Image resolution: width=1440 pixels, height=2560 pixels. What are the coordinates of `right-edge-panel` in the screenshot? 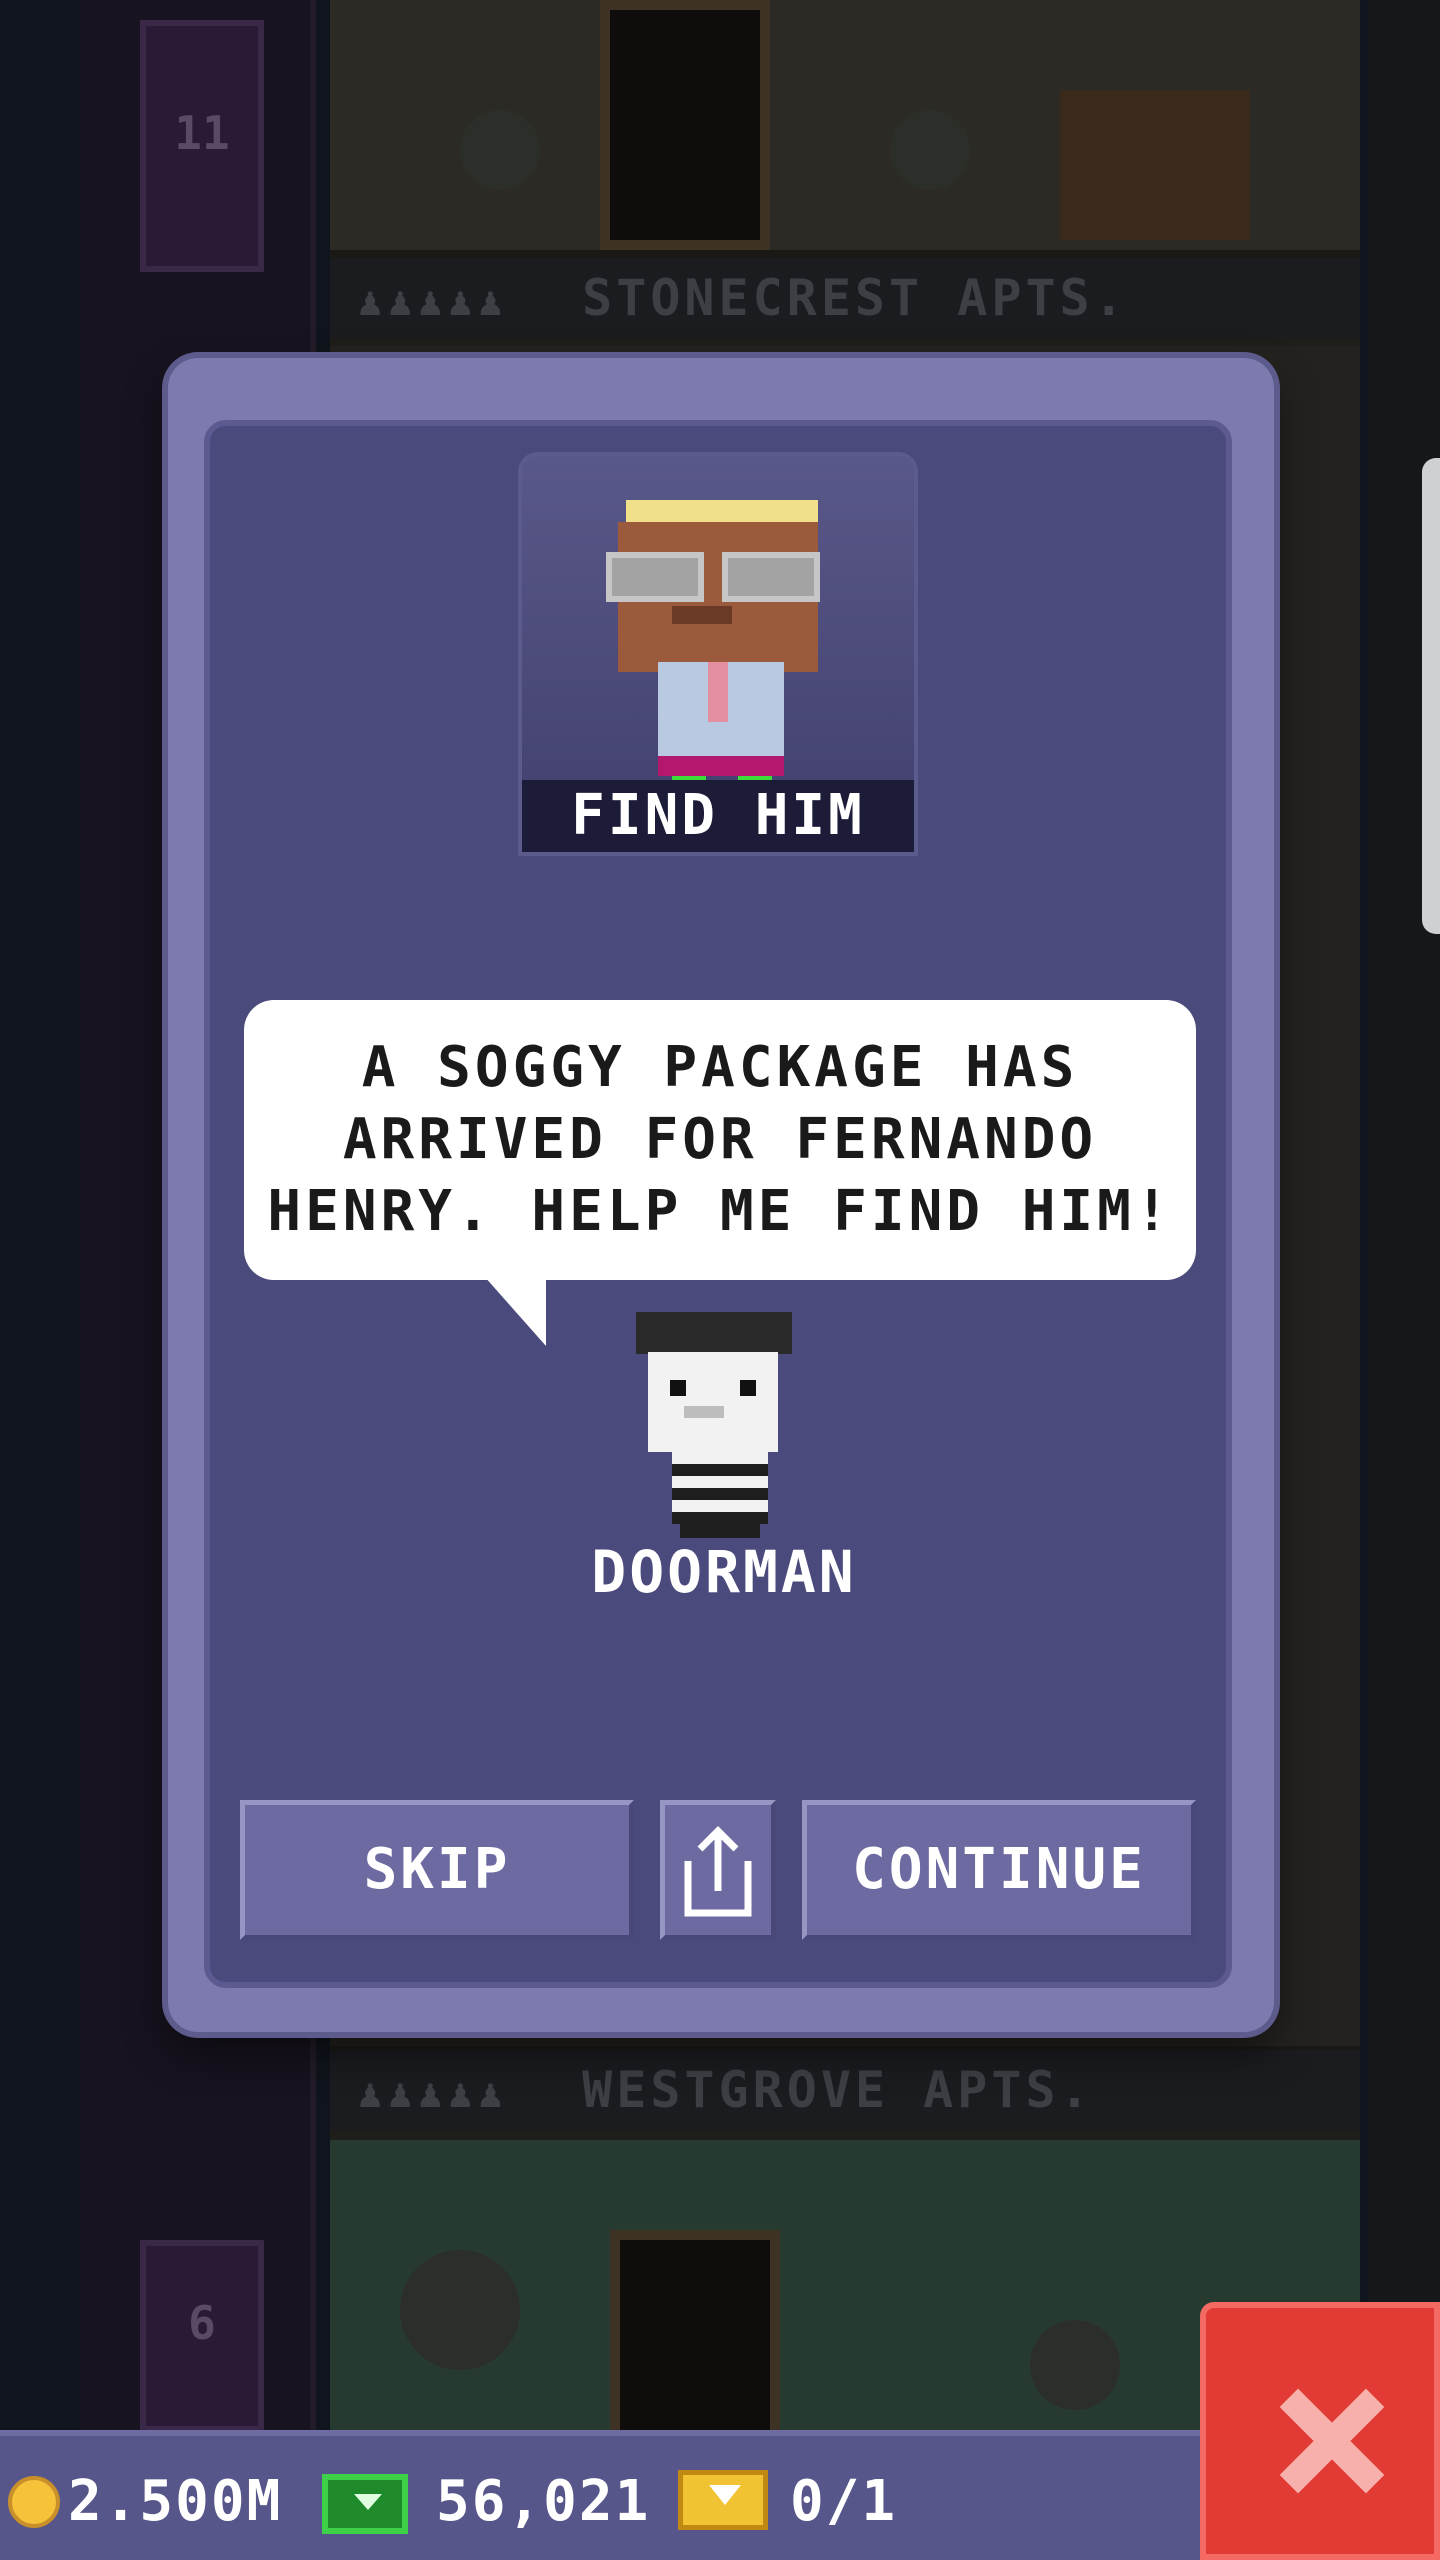 It's located at (1404, 1220).